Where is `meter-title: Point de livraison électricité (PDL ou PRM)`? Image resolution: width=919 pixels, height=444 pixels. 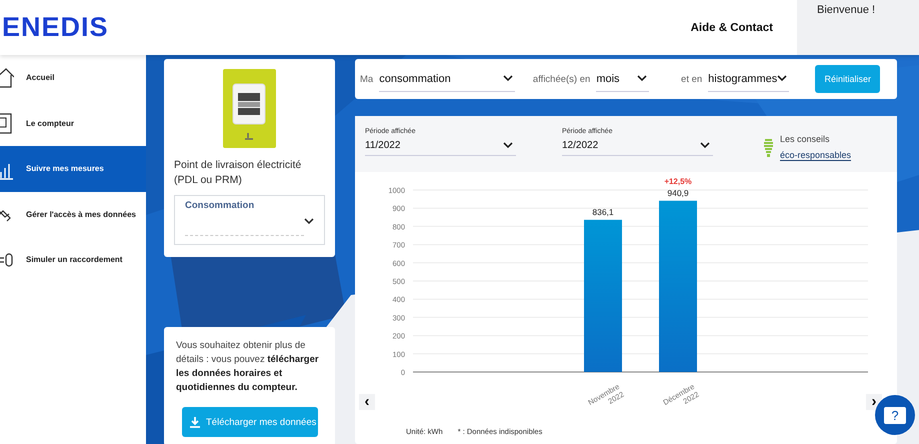
meter-title: Point de livraison électricité (PDL ou PRM) is located at coordinates (238, 173).